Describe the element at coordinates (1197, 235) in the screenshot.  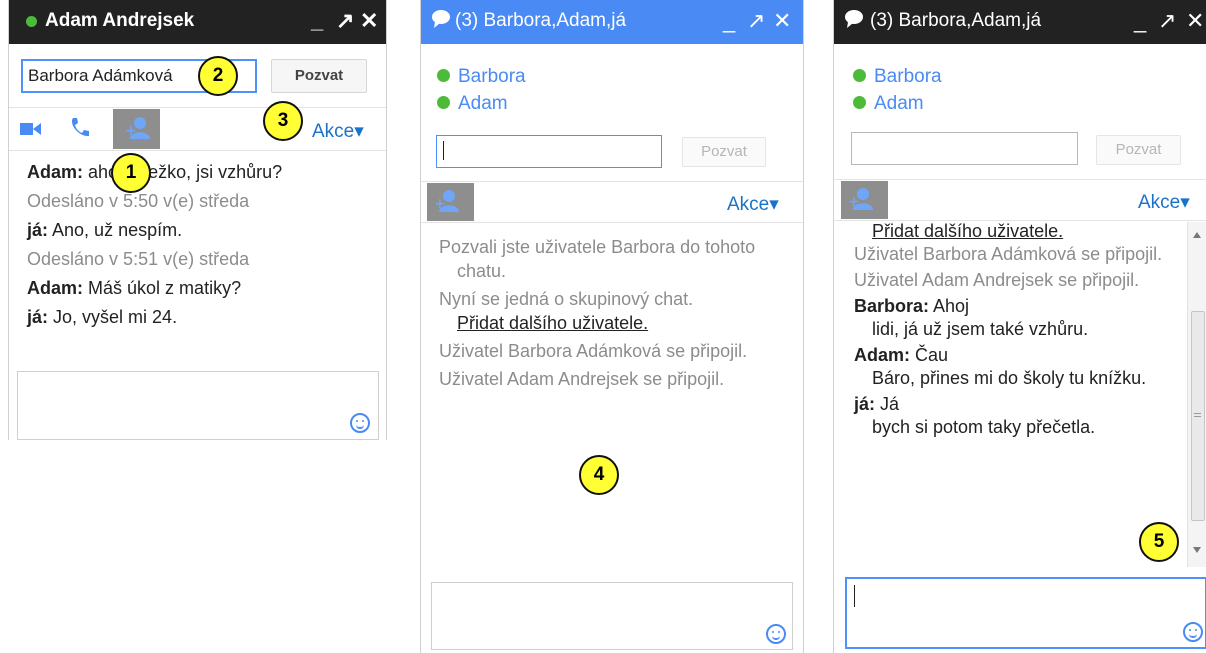
I see `scroll-up-icon` at that location.